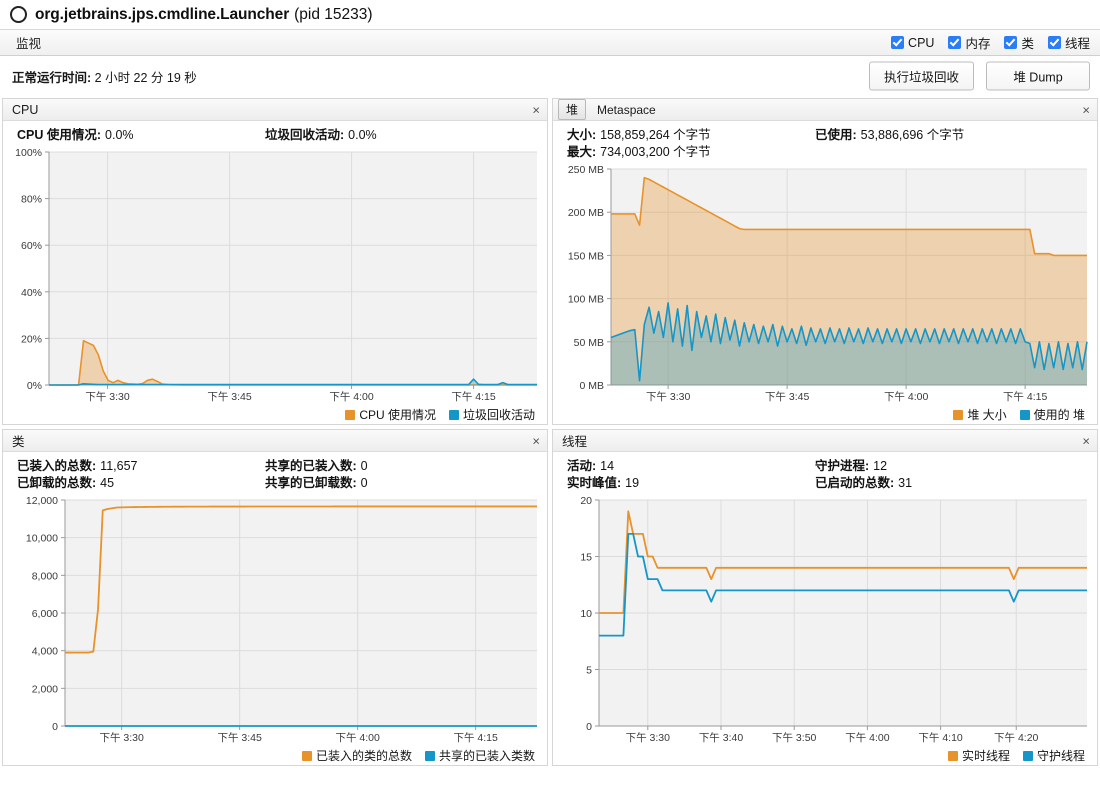  Describe the element at coordinates (107, 483) in the screenshot. I see `classes-unloaded-value: 45` at that location.